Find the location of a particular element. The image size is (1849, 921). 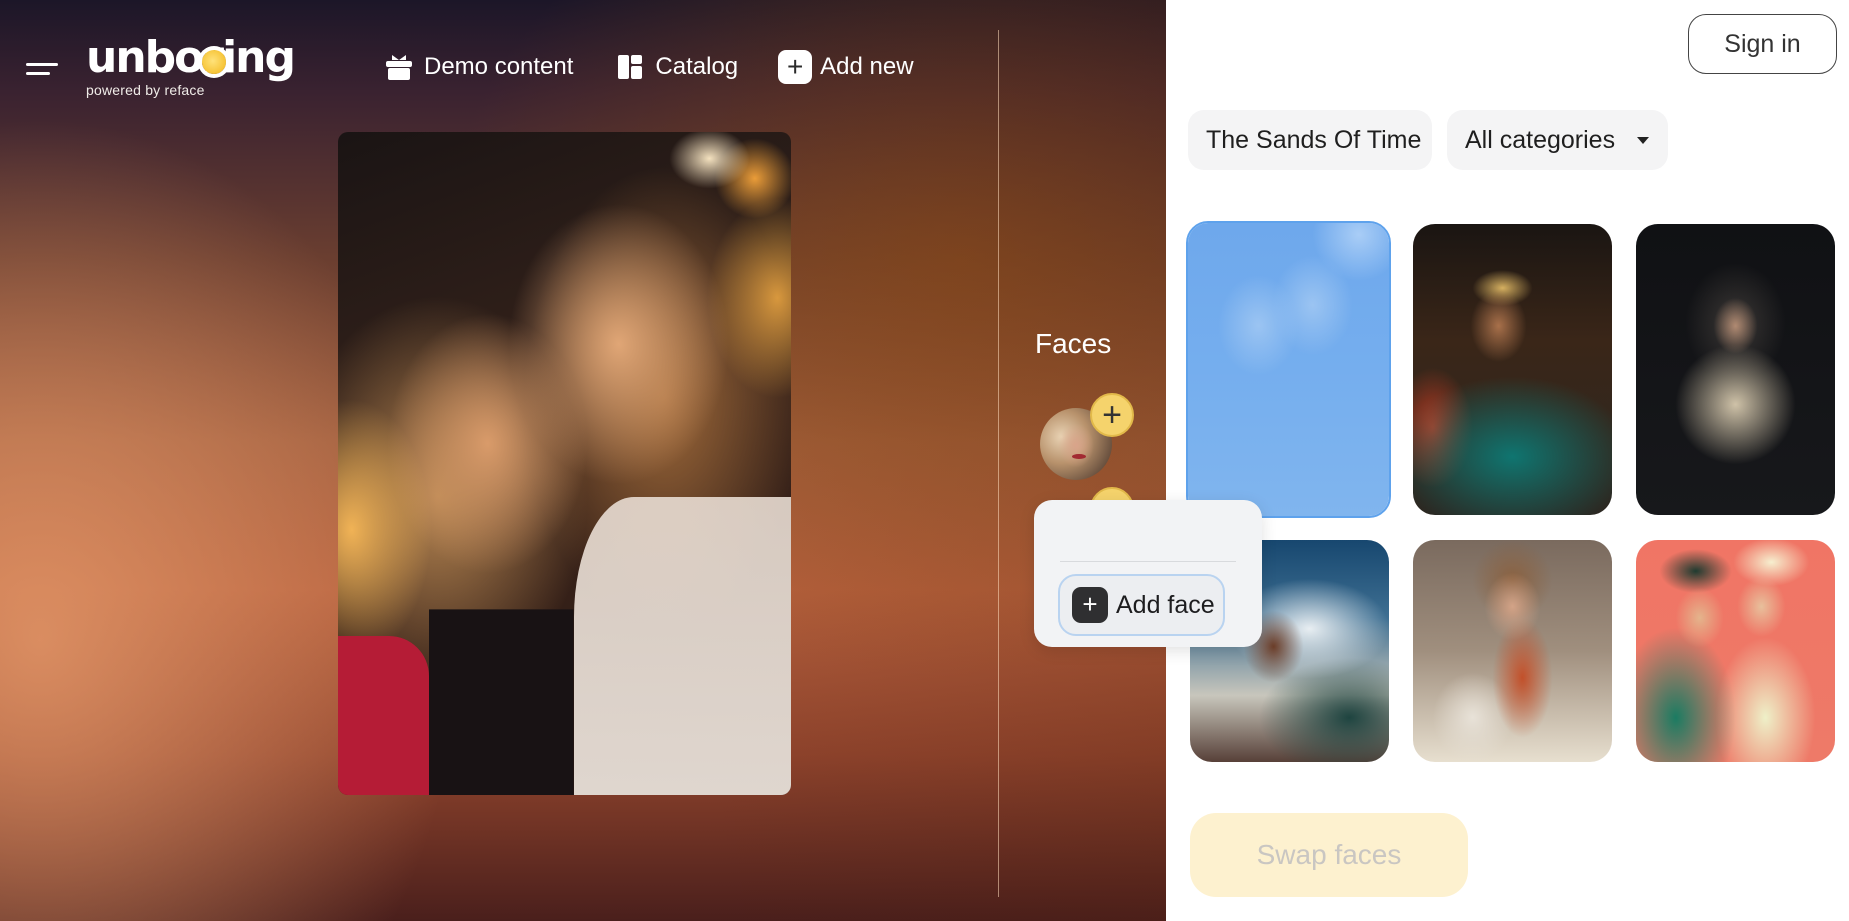

nav-catalog: Catalog is located at coordinates (675, 67).